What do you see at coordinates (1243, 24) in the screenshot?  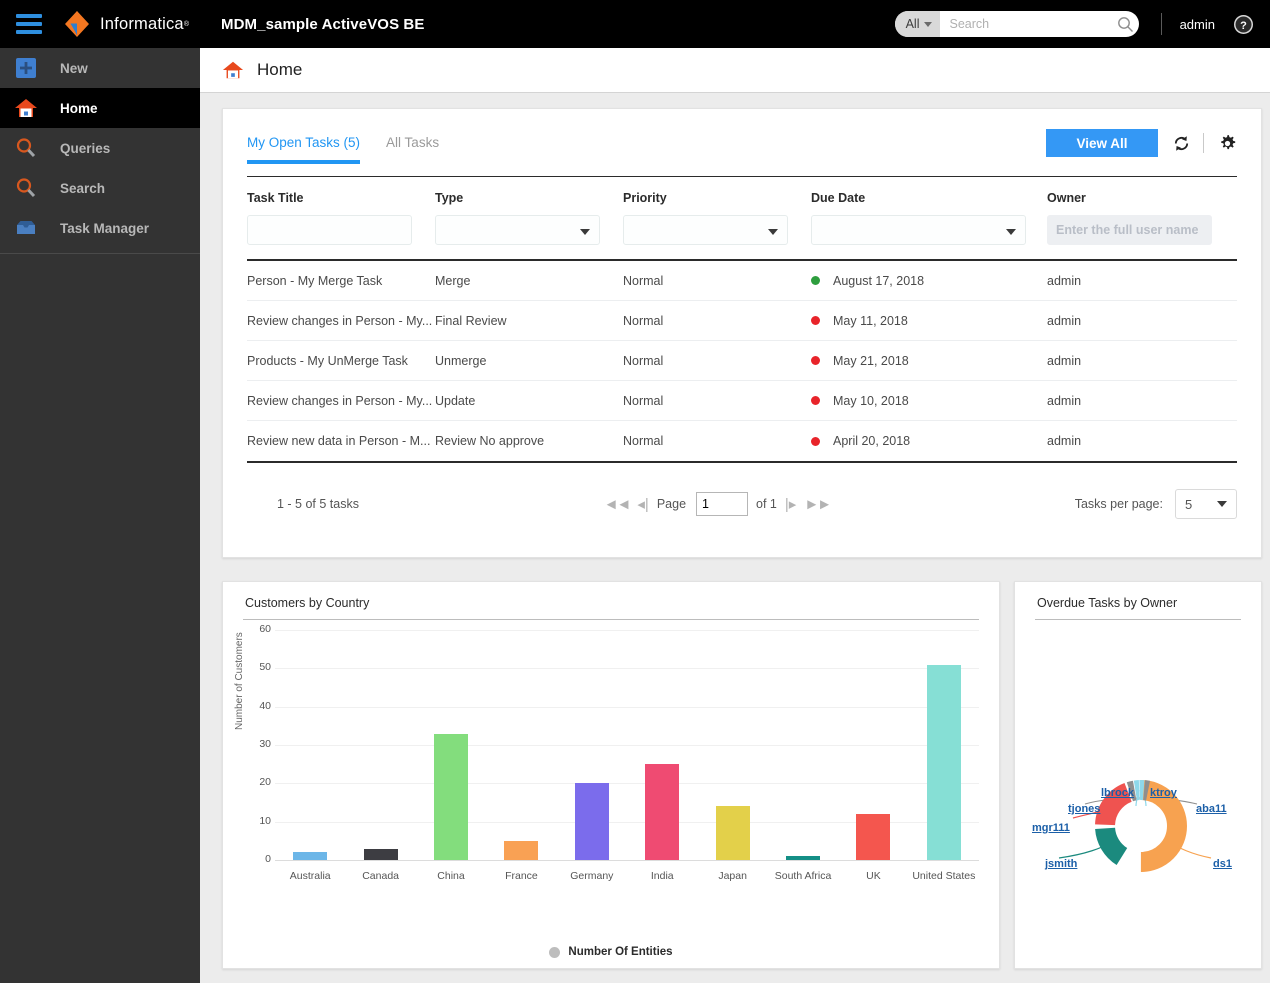 I see `help-icon: ?` at bounding box center [1243, 24].